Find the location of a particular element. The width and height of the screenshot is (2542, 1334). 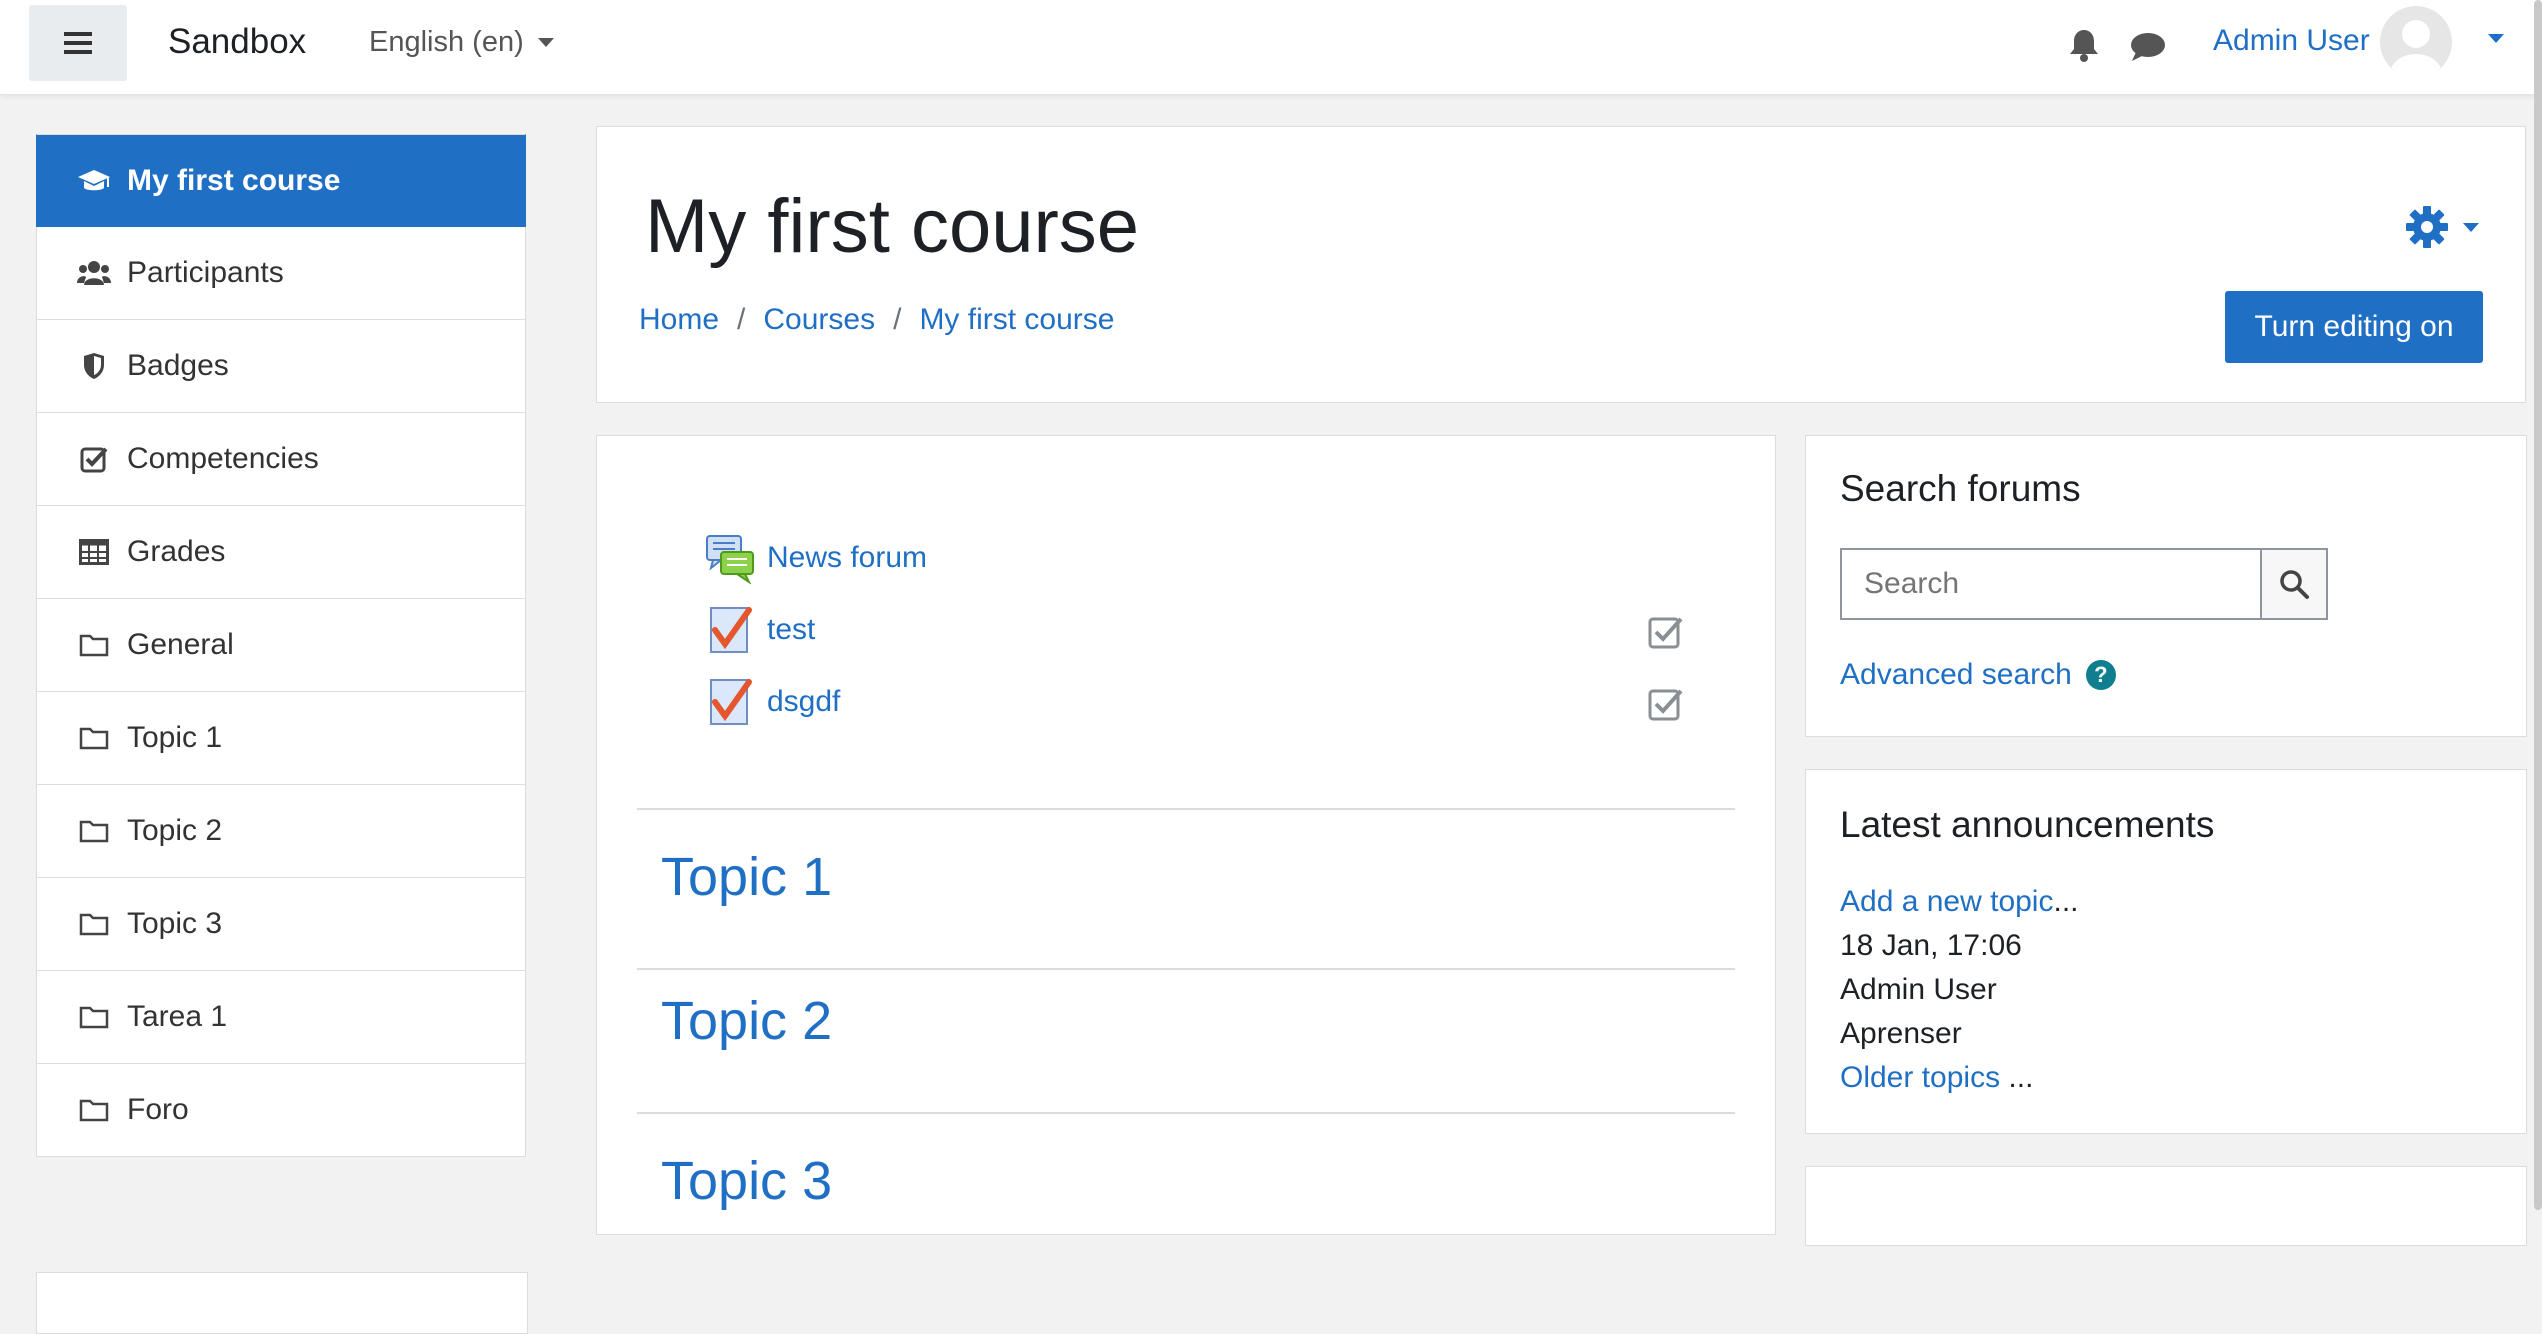

advanced-search: Advanced search ? is located at coordinates (1978, 675).